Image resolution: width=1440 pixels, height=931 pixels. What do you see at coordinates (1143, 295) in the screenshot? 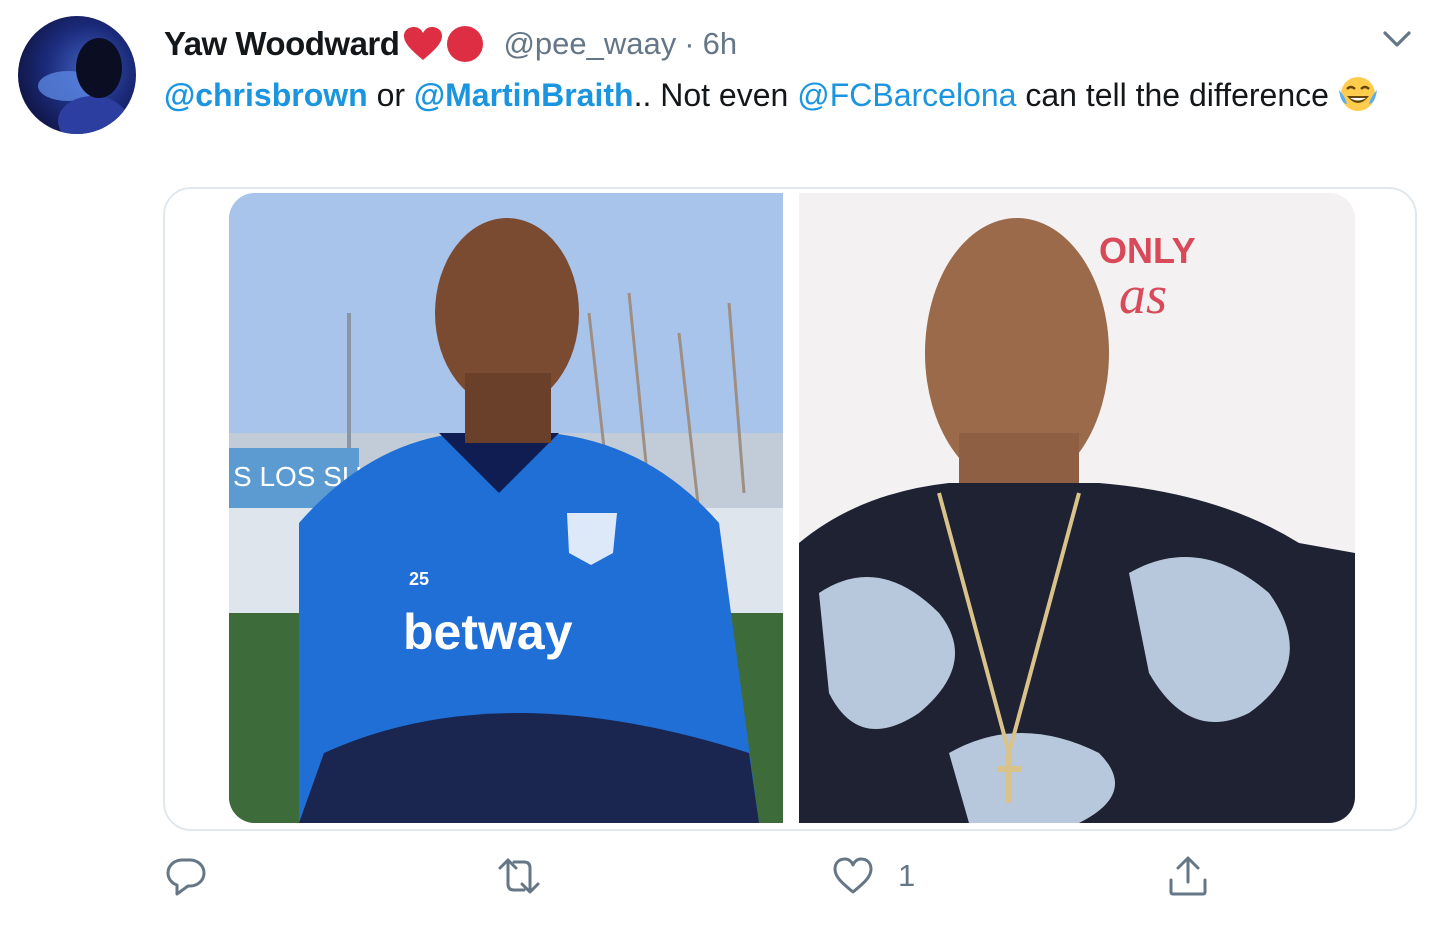
I see `backdrop-sign-text: as` at bounding box center [1143, 295].